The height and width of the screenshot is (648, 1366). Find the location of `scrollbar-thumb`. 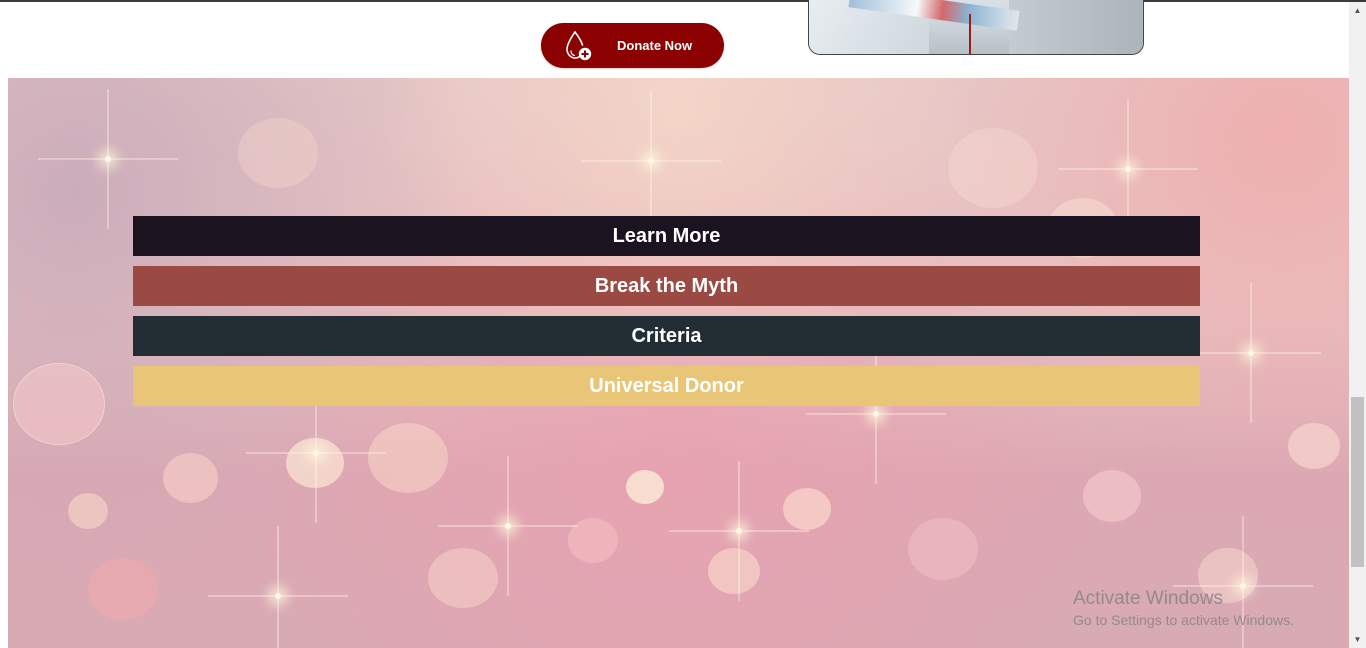

scrollbar-thumb is located at coordinates (1357, 482).